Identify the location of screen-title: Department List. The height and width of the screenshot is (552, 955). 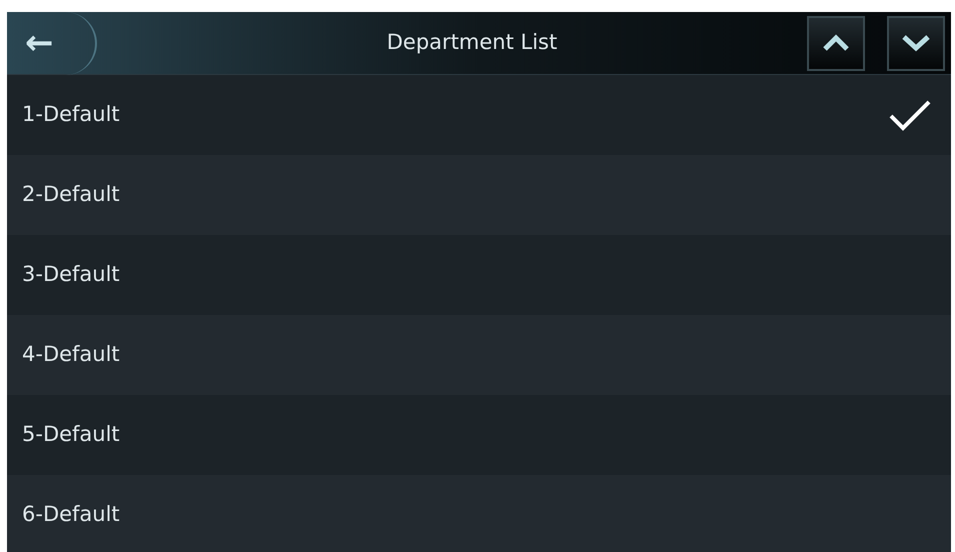
(472, 42).